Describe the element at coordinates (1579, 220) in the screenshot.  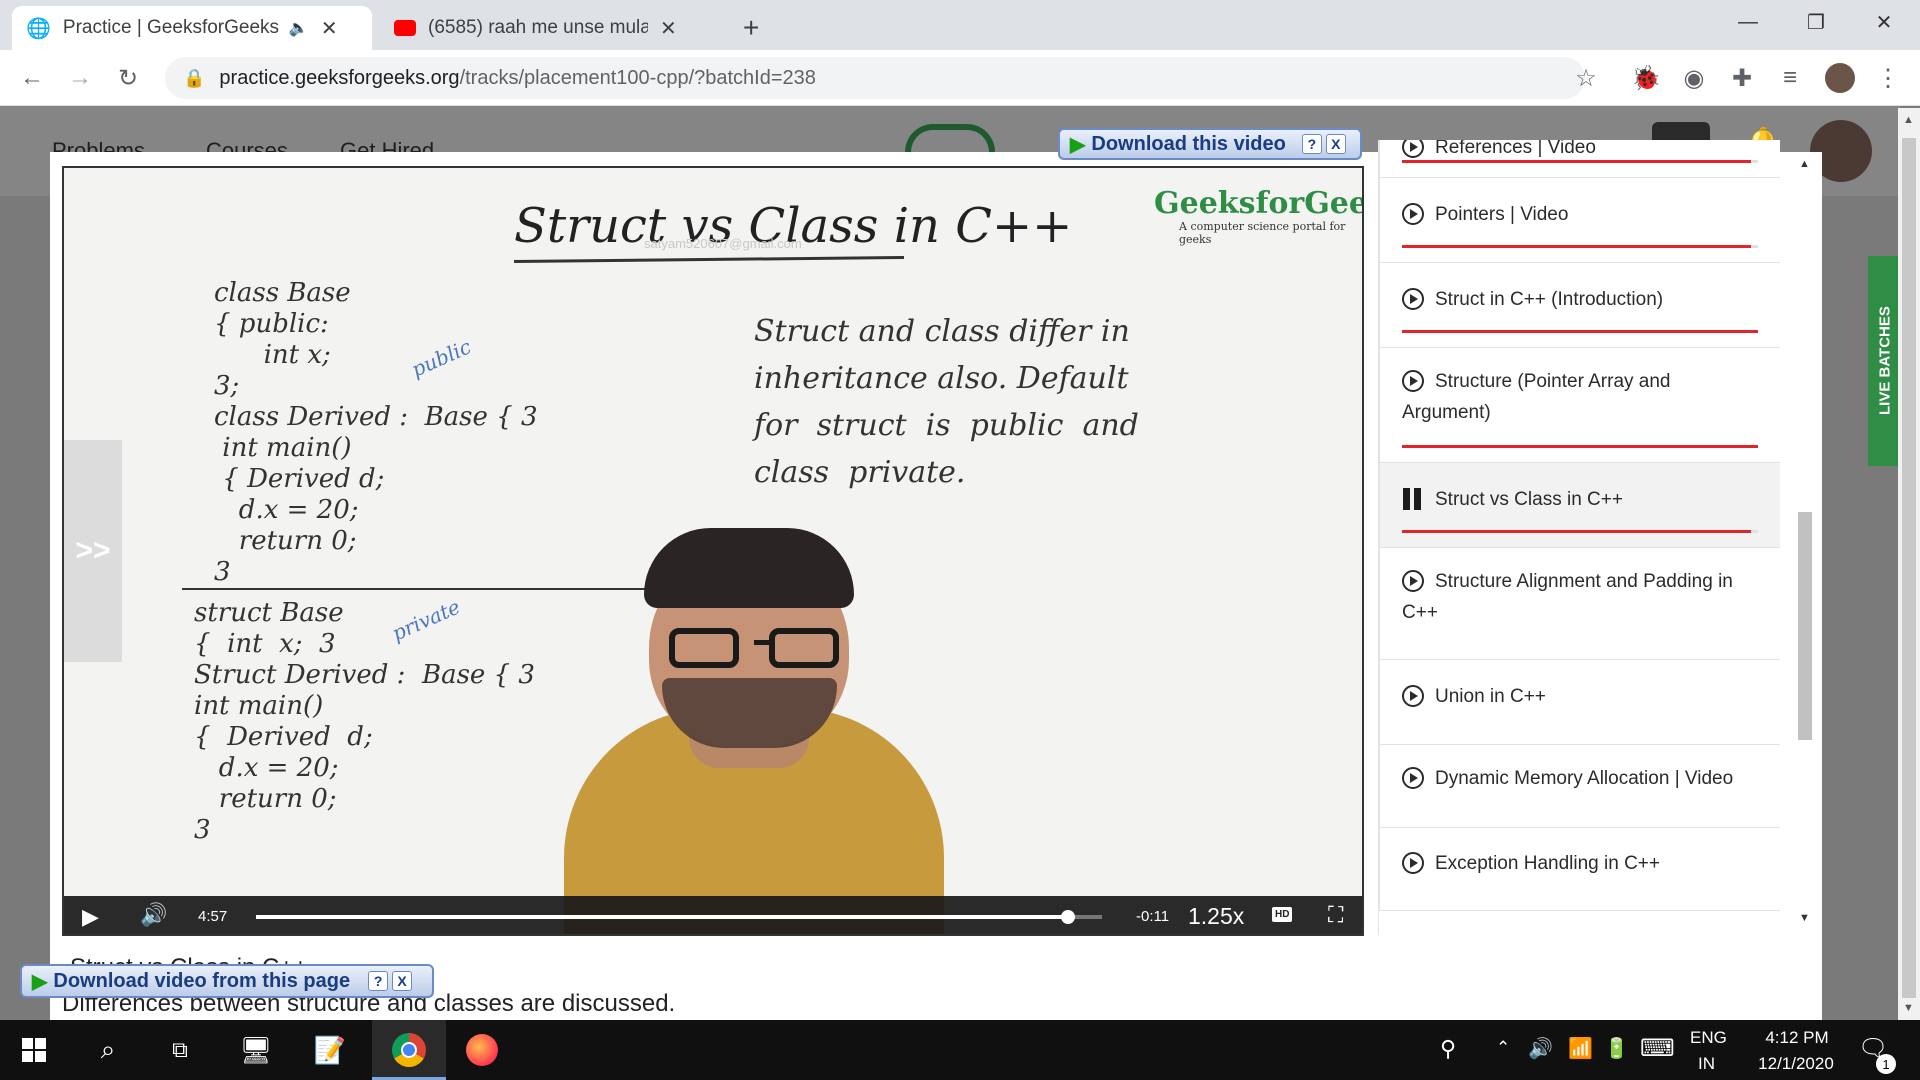
I see `playlist-item: Pointers | Video` at that location.